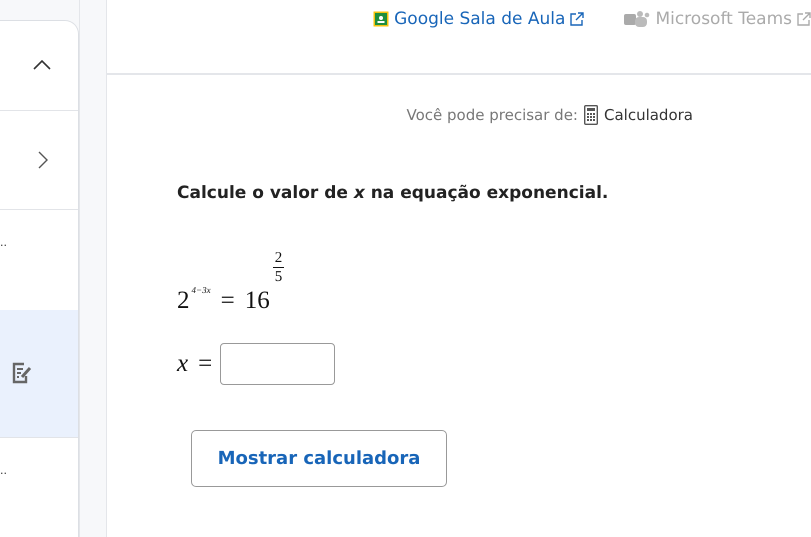 This screenshot has height=537, width=811. What do you see at coordinates (22, 373) in the screenshot?
I see `edit-icon` at bounding box center [22, 373].